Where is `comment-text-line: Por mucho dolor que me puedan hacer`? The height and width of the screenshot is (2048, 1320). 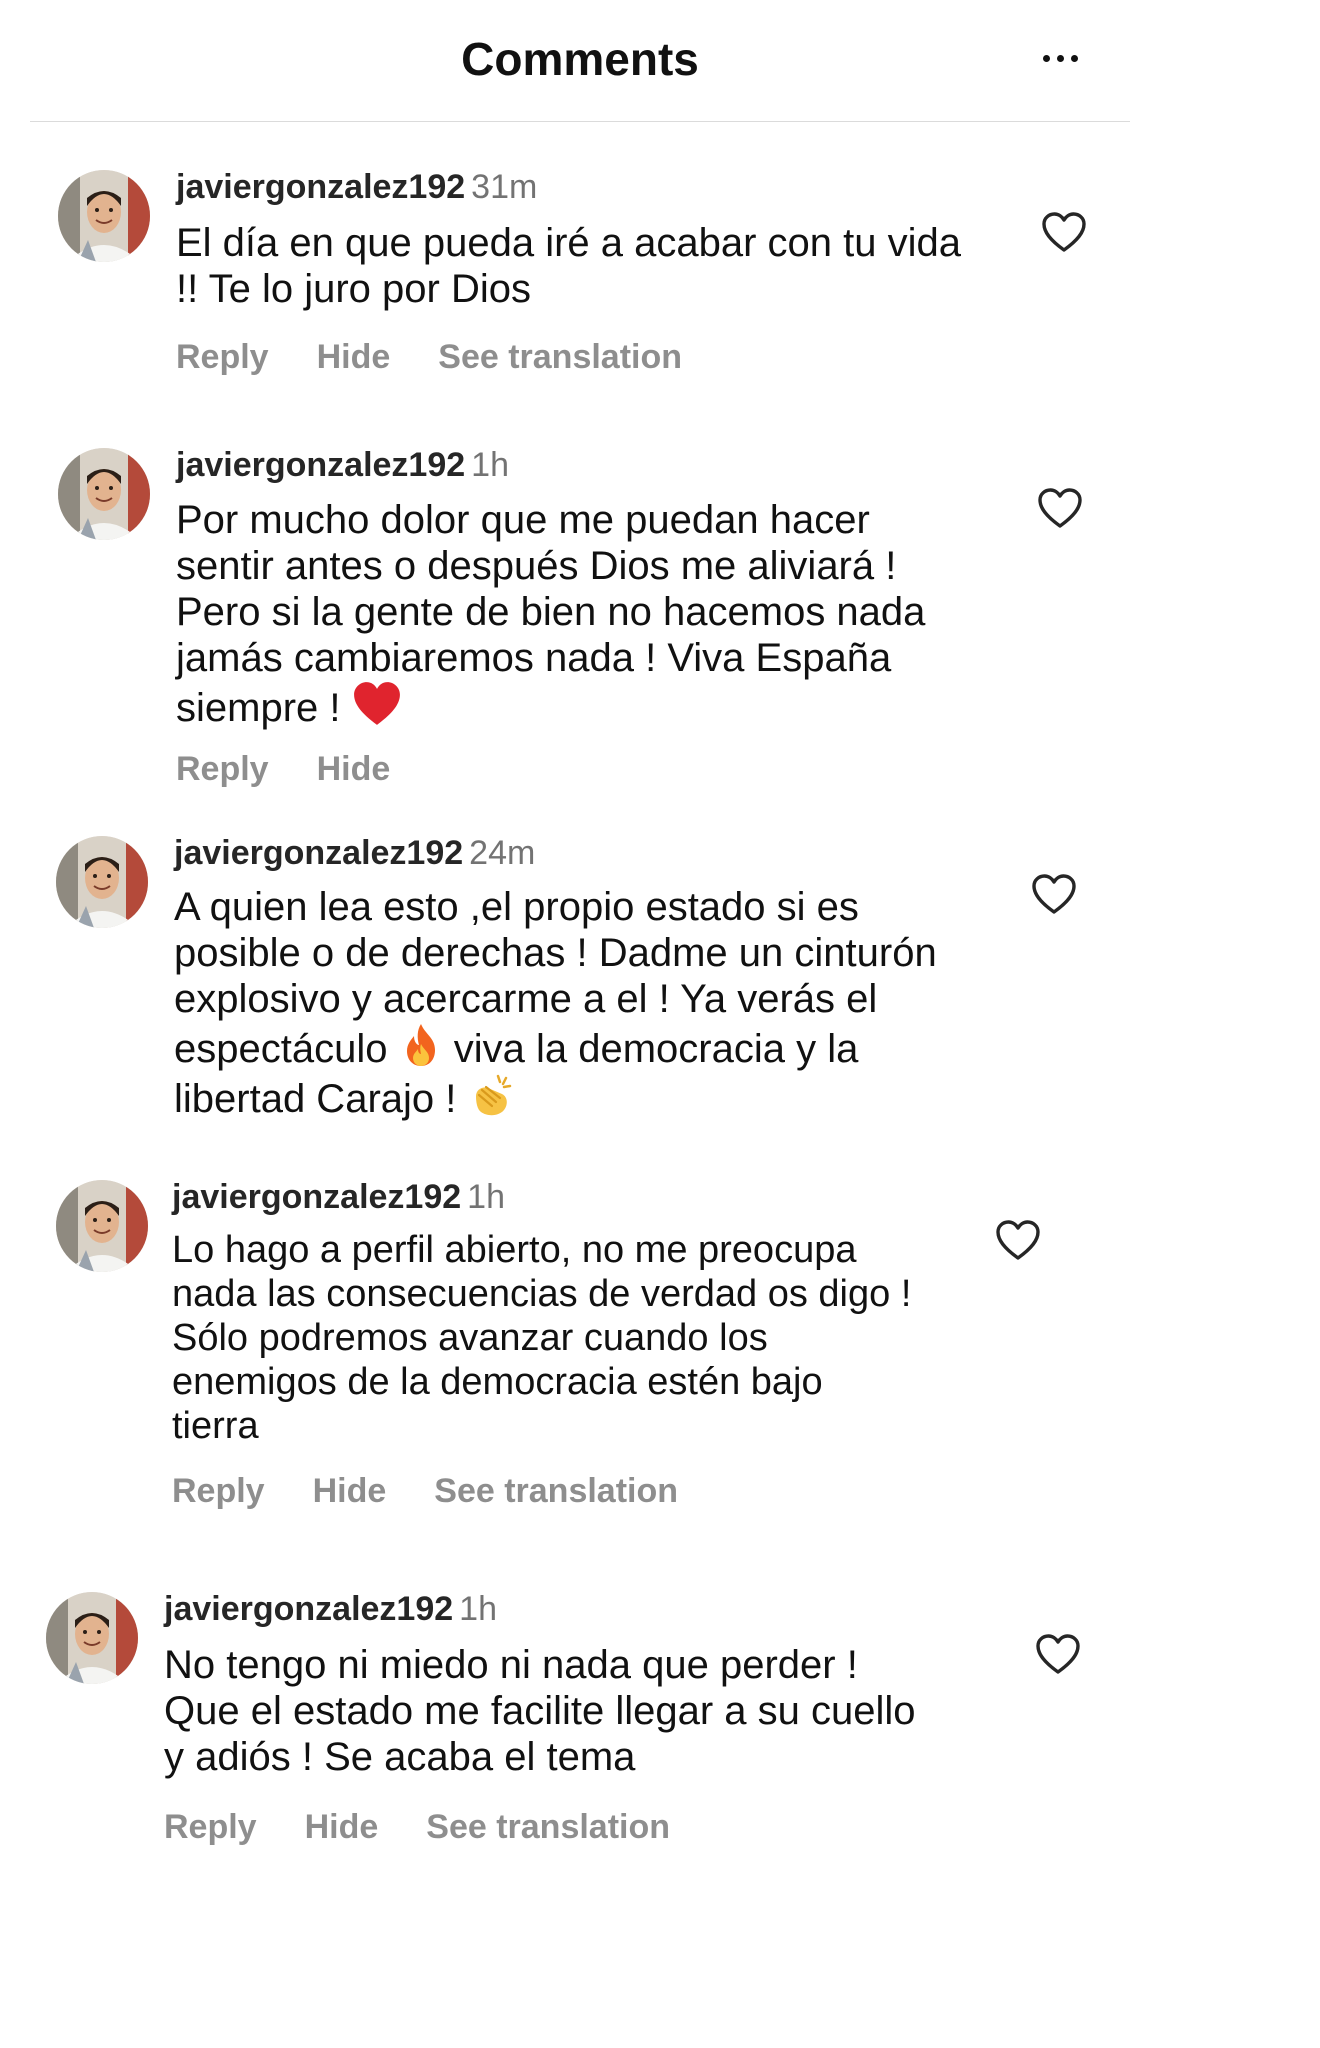
comment-text-line: Por mucho dolor que me puedan hacer is located at coordinates (523, 520).